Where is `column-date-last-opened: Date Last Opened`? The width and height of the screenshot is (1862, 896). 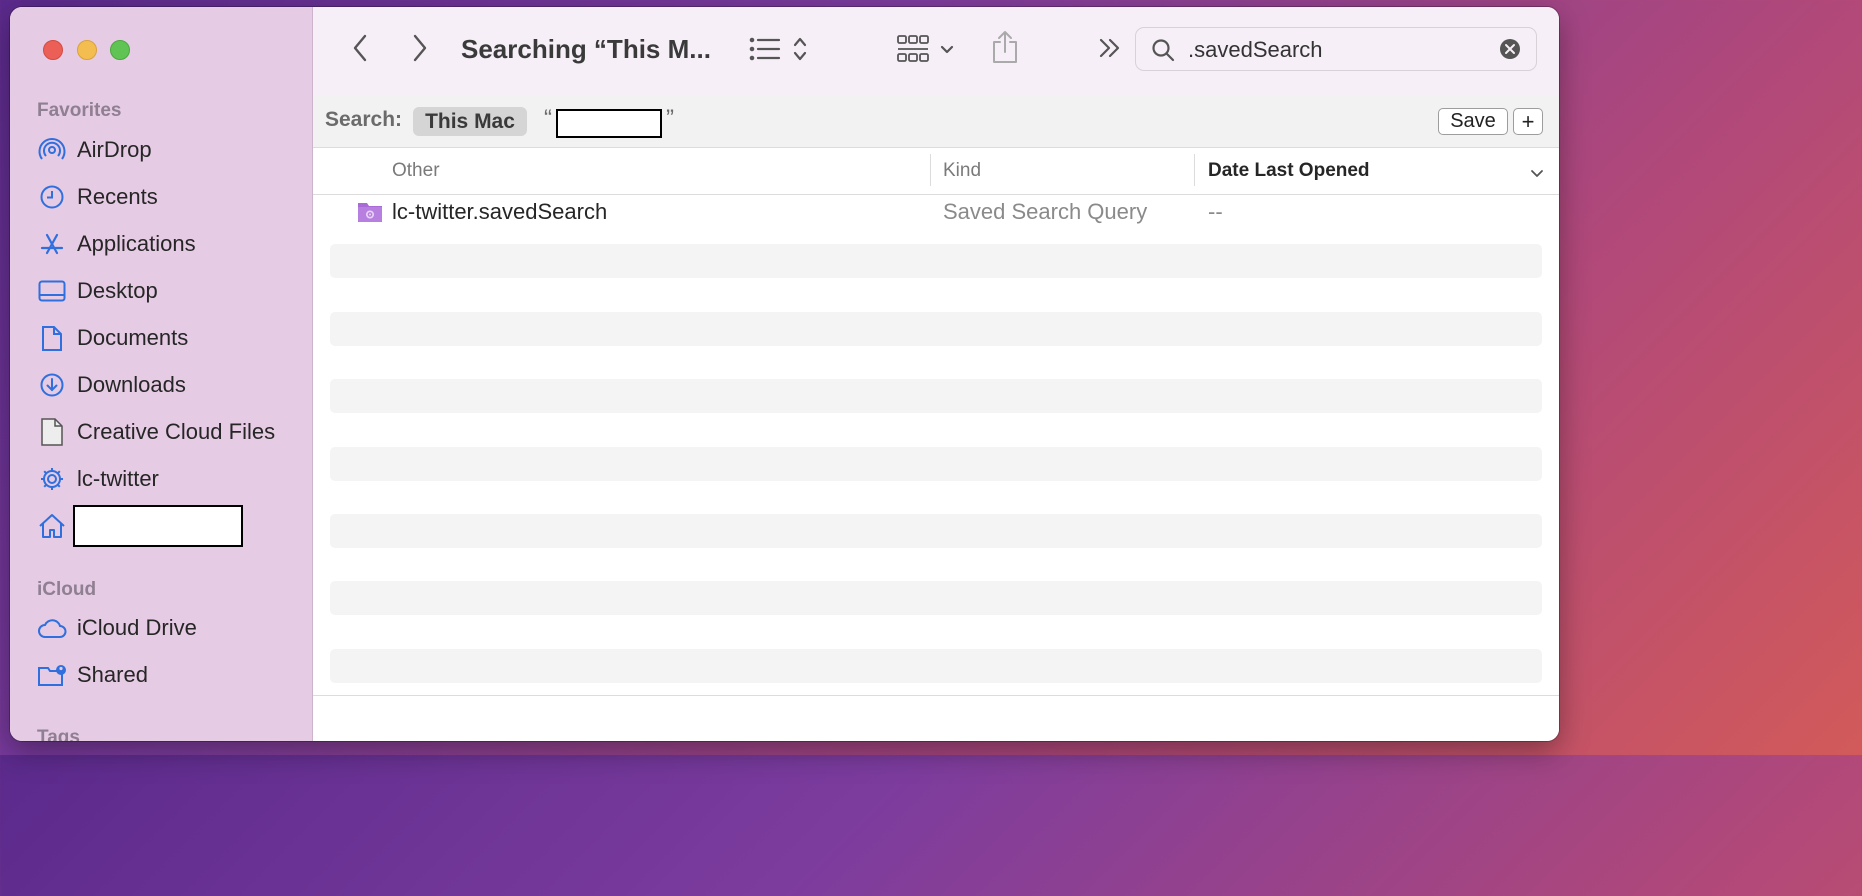
column-date-last-opened: Date Last Opened is located at coordinates (1289, 171).